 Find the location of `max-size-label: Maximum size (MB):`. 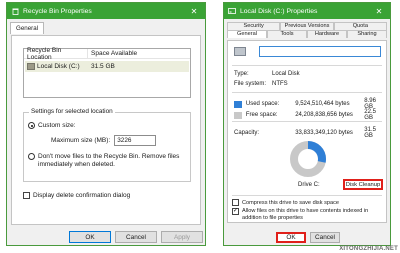

max-size-label: Maximum size (MB): is located at coordinates (81, 140).